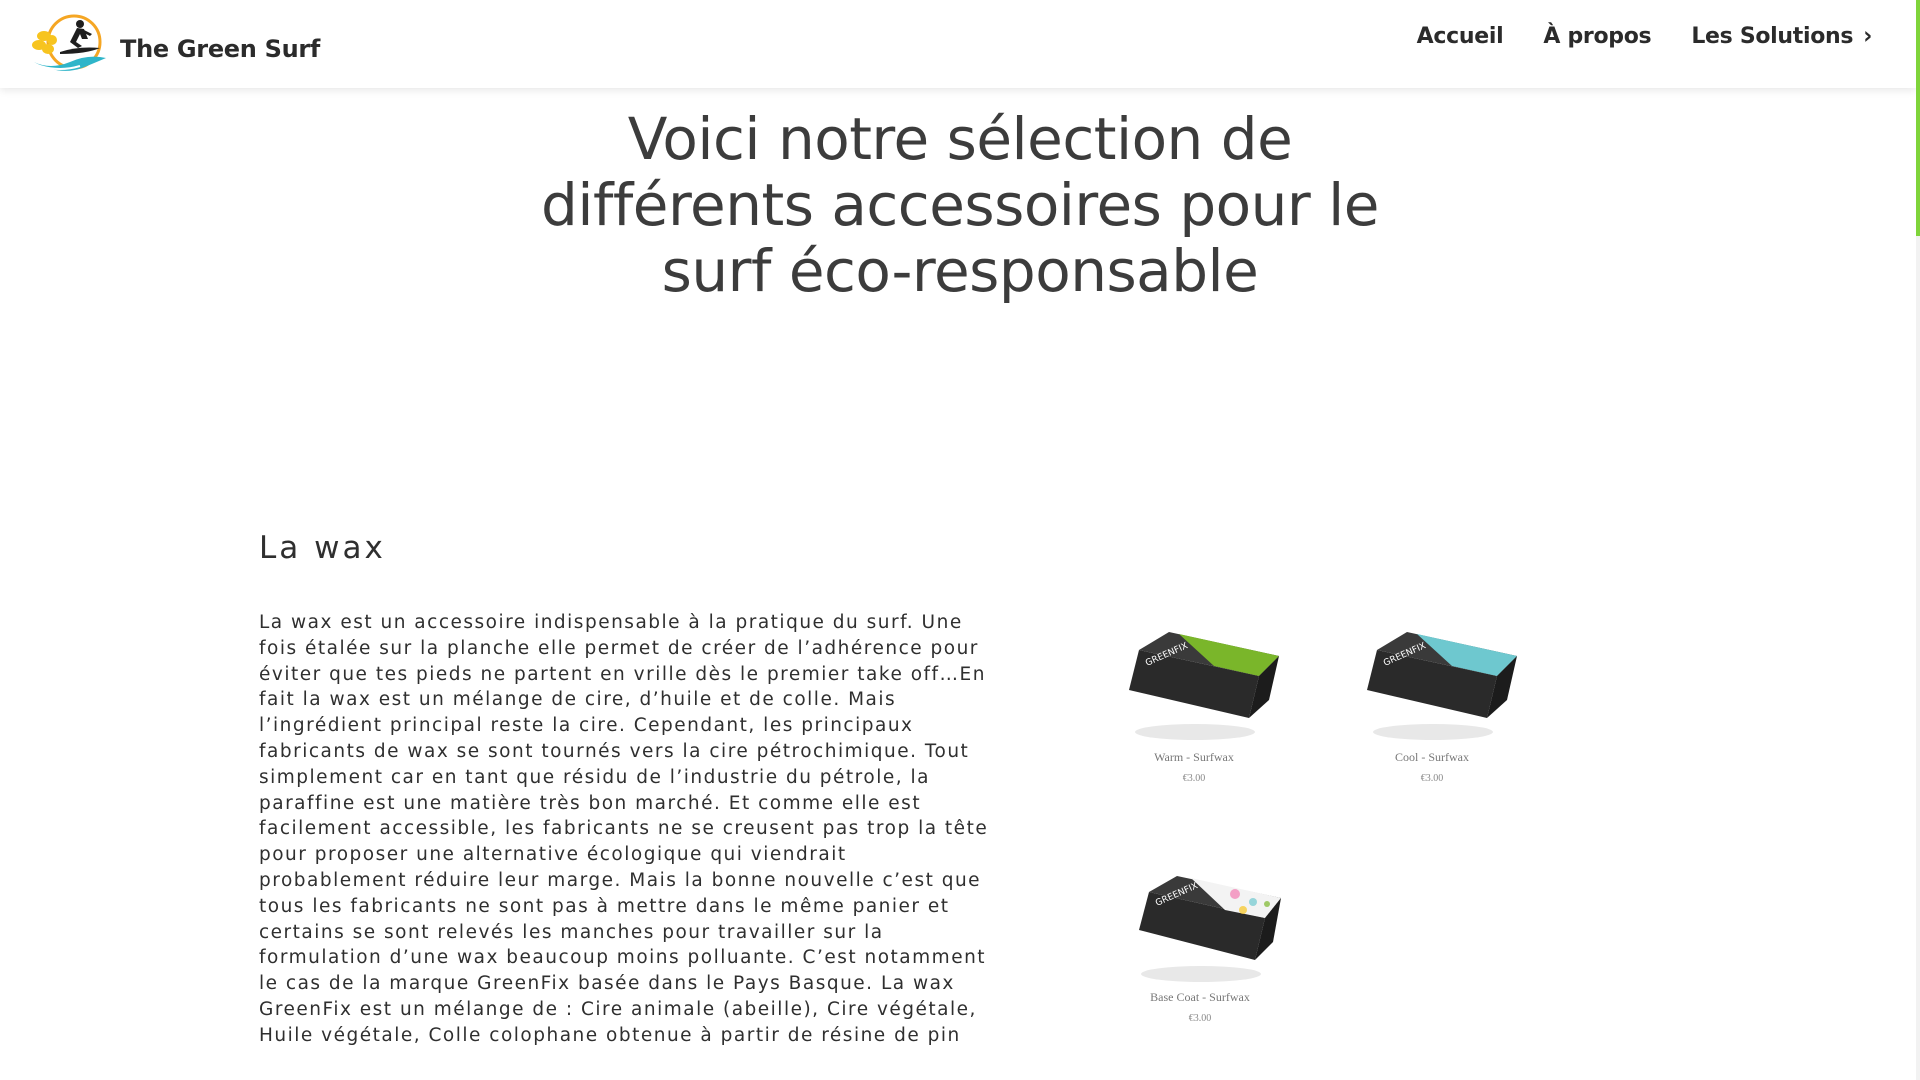 The image size is (1920, 1080). Describe the element at coordinates (1200, 997) in the screenshot. I see `product-name: Base Coat - Surfwax` at that location.